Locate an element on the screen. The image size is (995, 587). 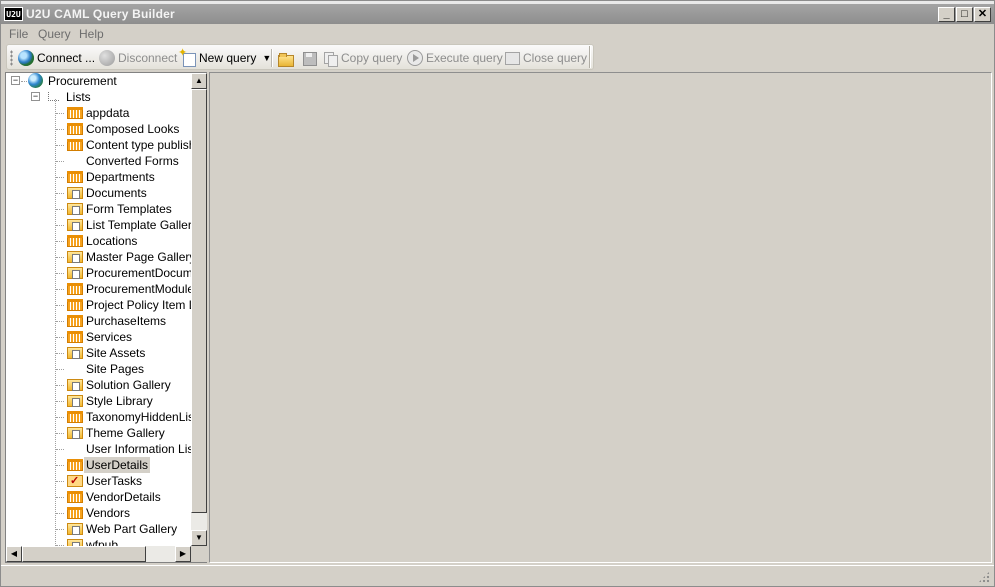
tree-item-label: Theme Gallery is located at coordinates (125, 433).